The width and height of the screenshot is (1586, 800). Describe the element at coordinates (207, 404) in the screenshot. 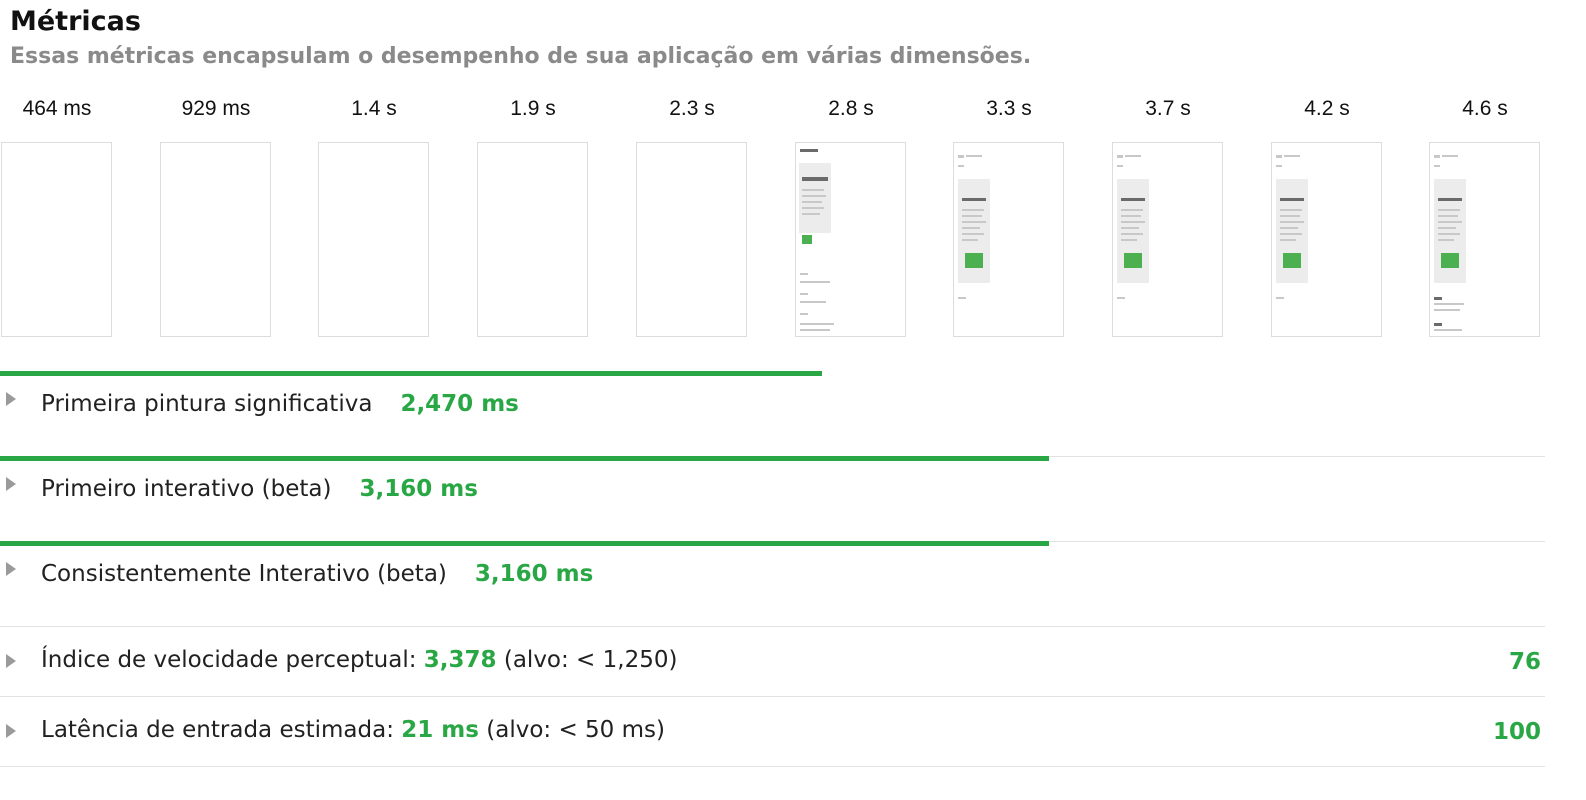

I see `metric-name: Primeira pintura significativa` at that location.